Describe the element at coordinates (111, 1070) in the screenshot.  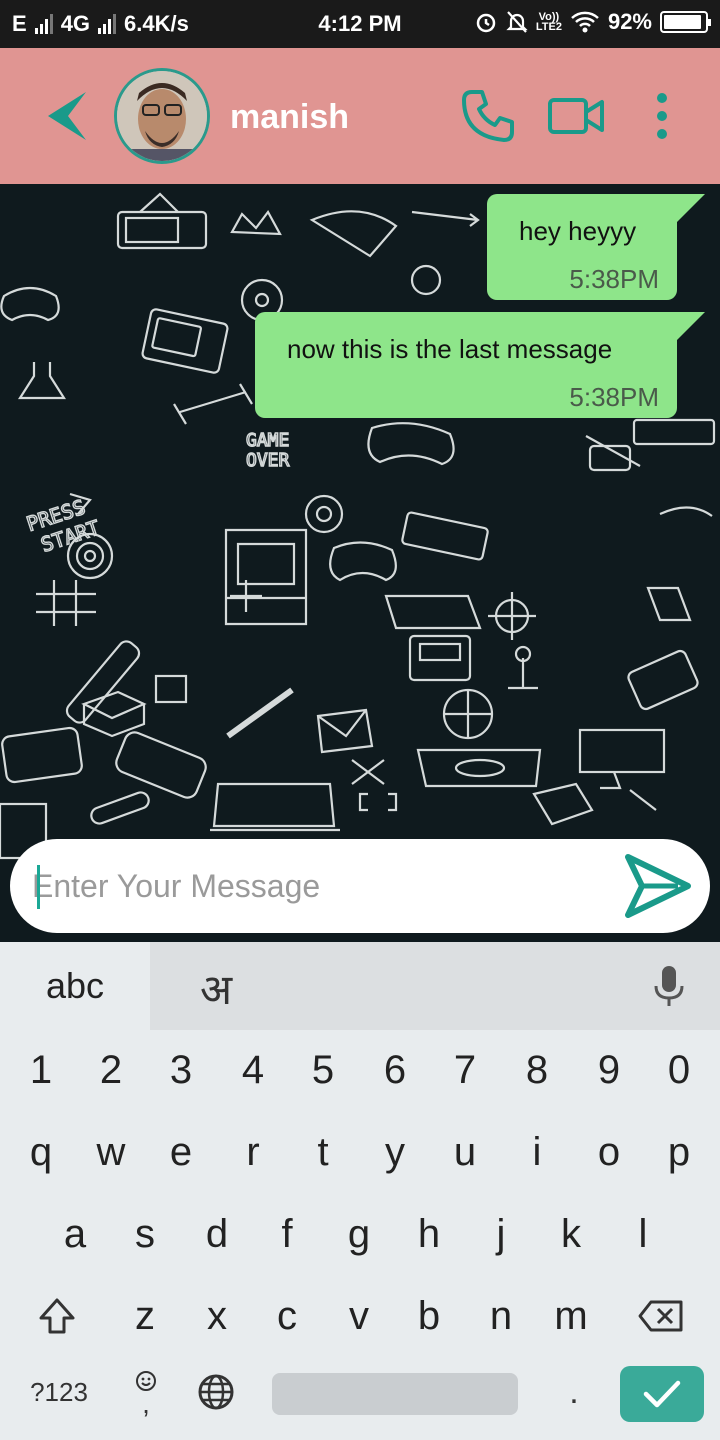
I see `key-2: 2` at that location.